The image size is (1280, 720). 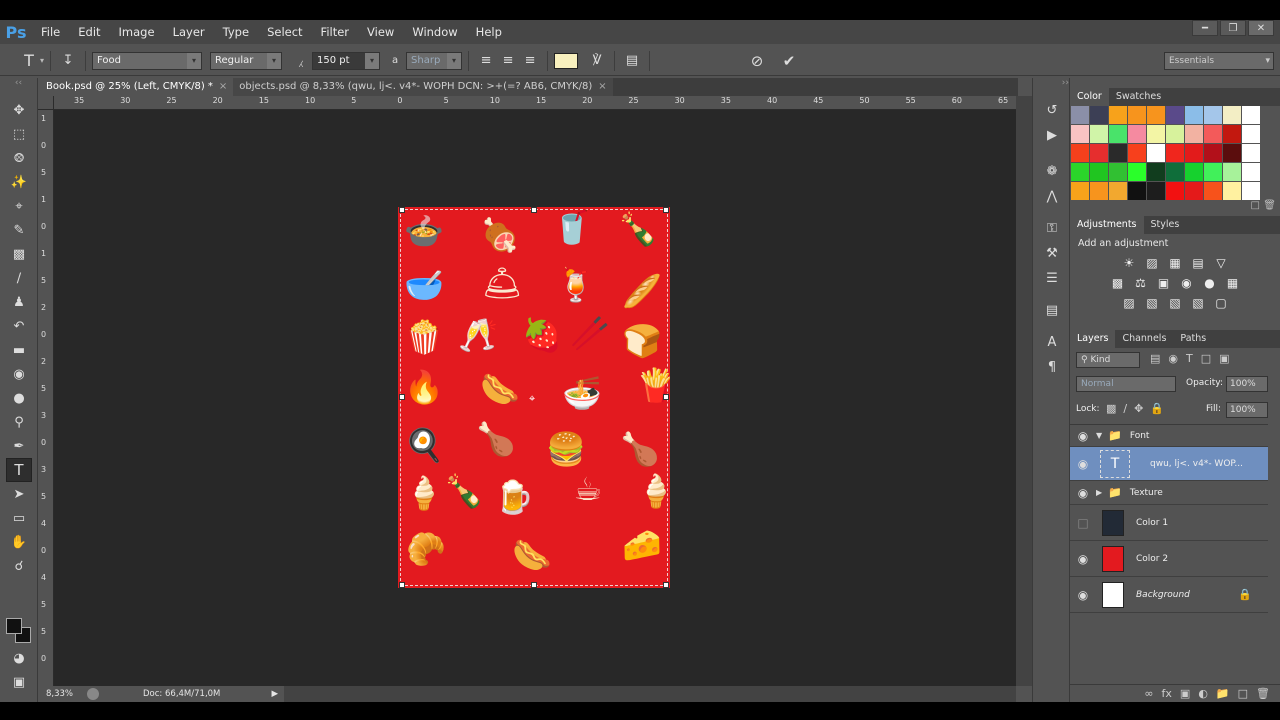 What do you see at coordinates (1169, 595) in the screenshot?
I see `layer-row-background: ◉ Background 🔒` at bounding box center [1169, 595].